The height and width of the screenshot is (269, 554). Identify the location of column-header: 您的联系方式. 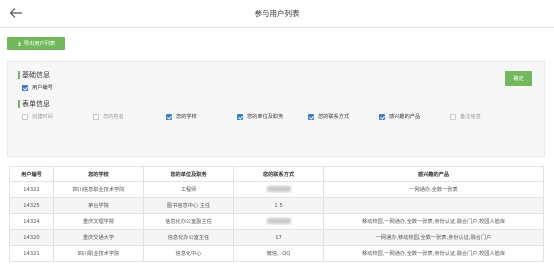
(278, 174).